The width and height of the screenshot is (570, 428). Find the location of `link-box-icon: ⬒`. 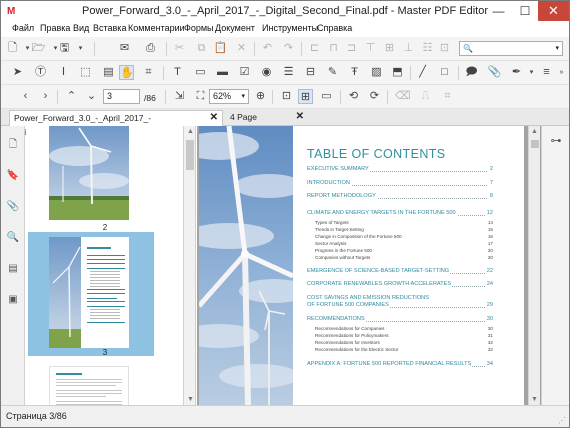

link-box-icon: ⬒ is located at coordinates (397, 72).